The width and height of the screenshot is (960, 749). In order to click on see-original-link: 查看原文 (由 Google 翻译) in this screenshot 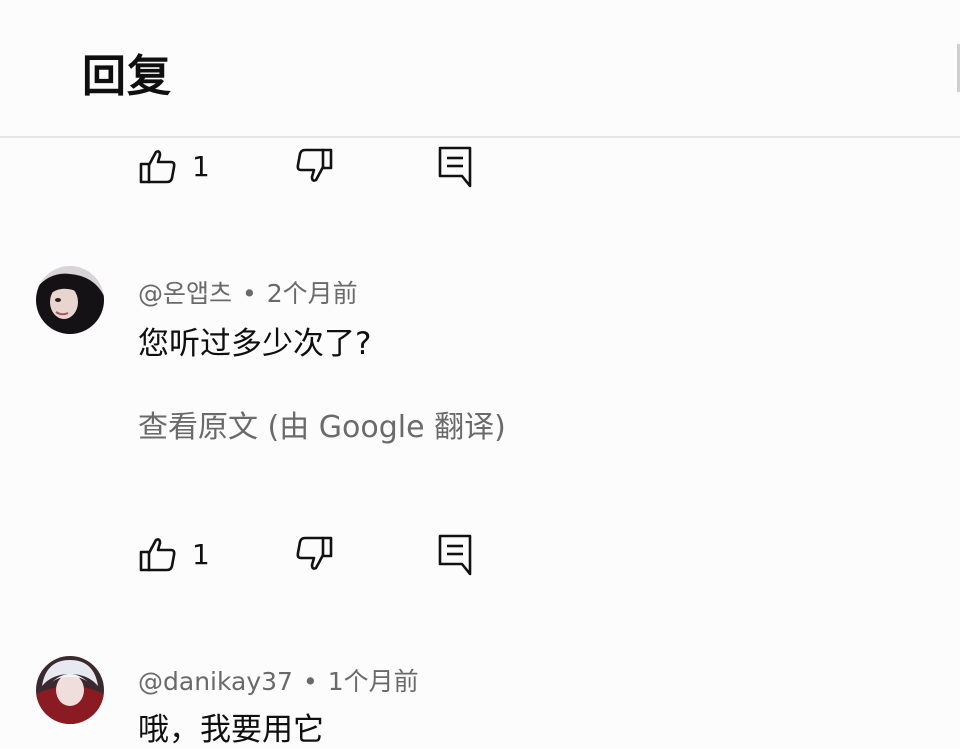, I will do `click(322, 424)`.